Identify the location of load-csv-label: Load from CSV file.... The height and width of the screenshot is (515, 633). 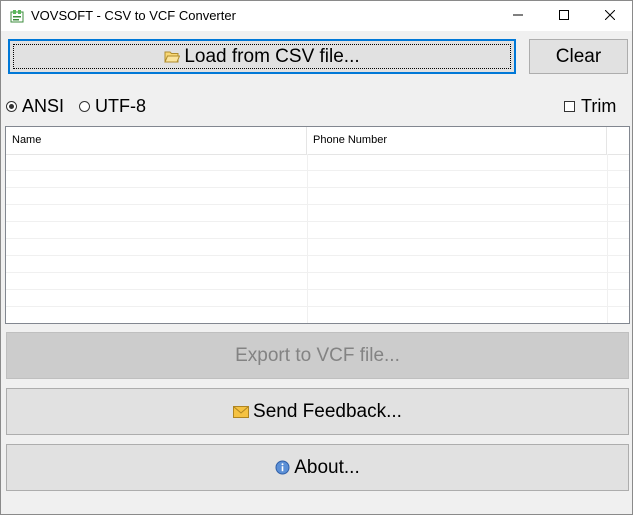
(272, 56).